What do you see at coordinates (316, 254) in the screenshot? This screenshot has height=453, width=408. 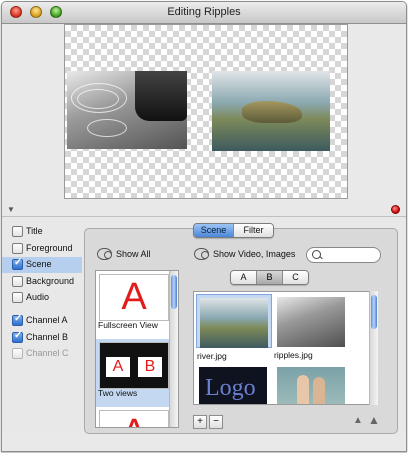 I see `search-icon` at bounding box center [316, 254].